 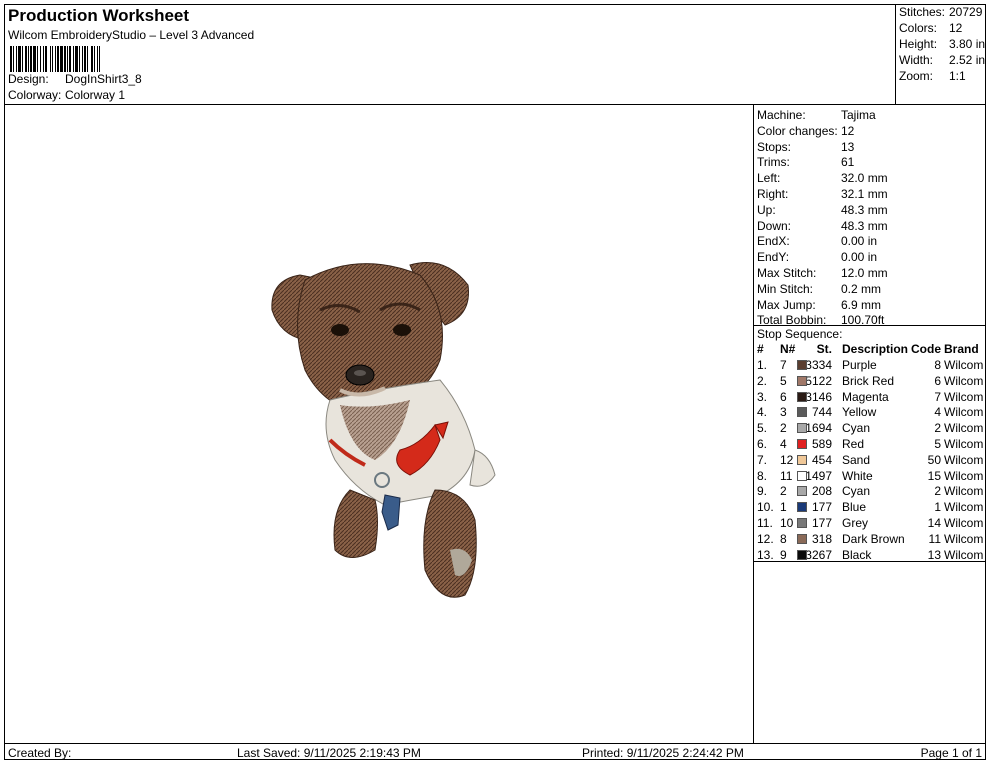 What do you see at coordinates (382, 427) in the screenshot?
I see `dog-embroidery-preview-icon` at bounding box center [382, 427].